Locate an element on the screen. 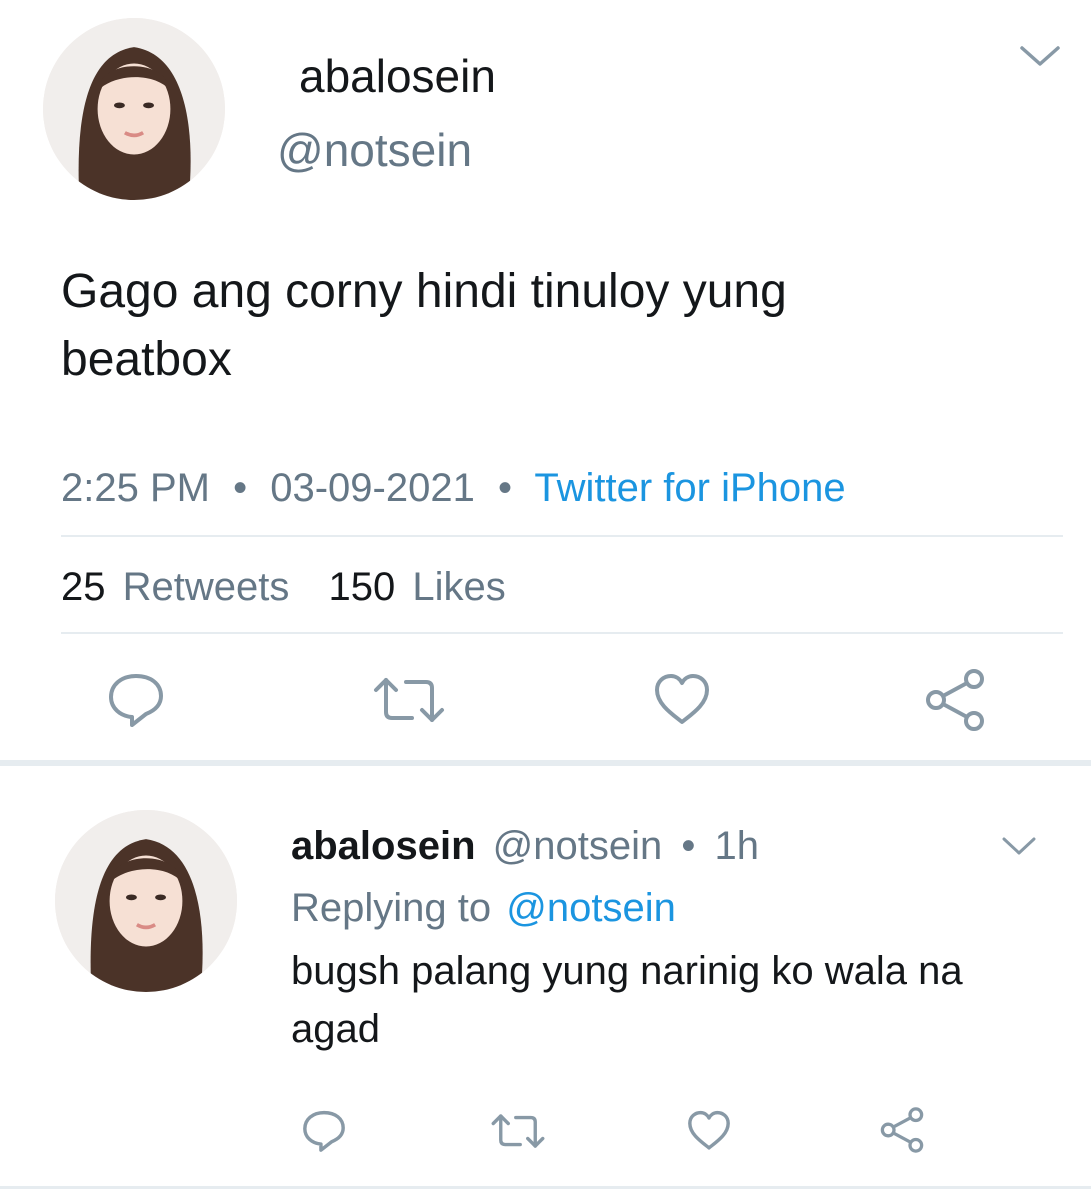 This screenshot has width=1091, height=1200. tweet-time: 2:25 PM is located at coordinates (135, 488).